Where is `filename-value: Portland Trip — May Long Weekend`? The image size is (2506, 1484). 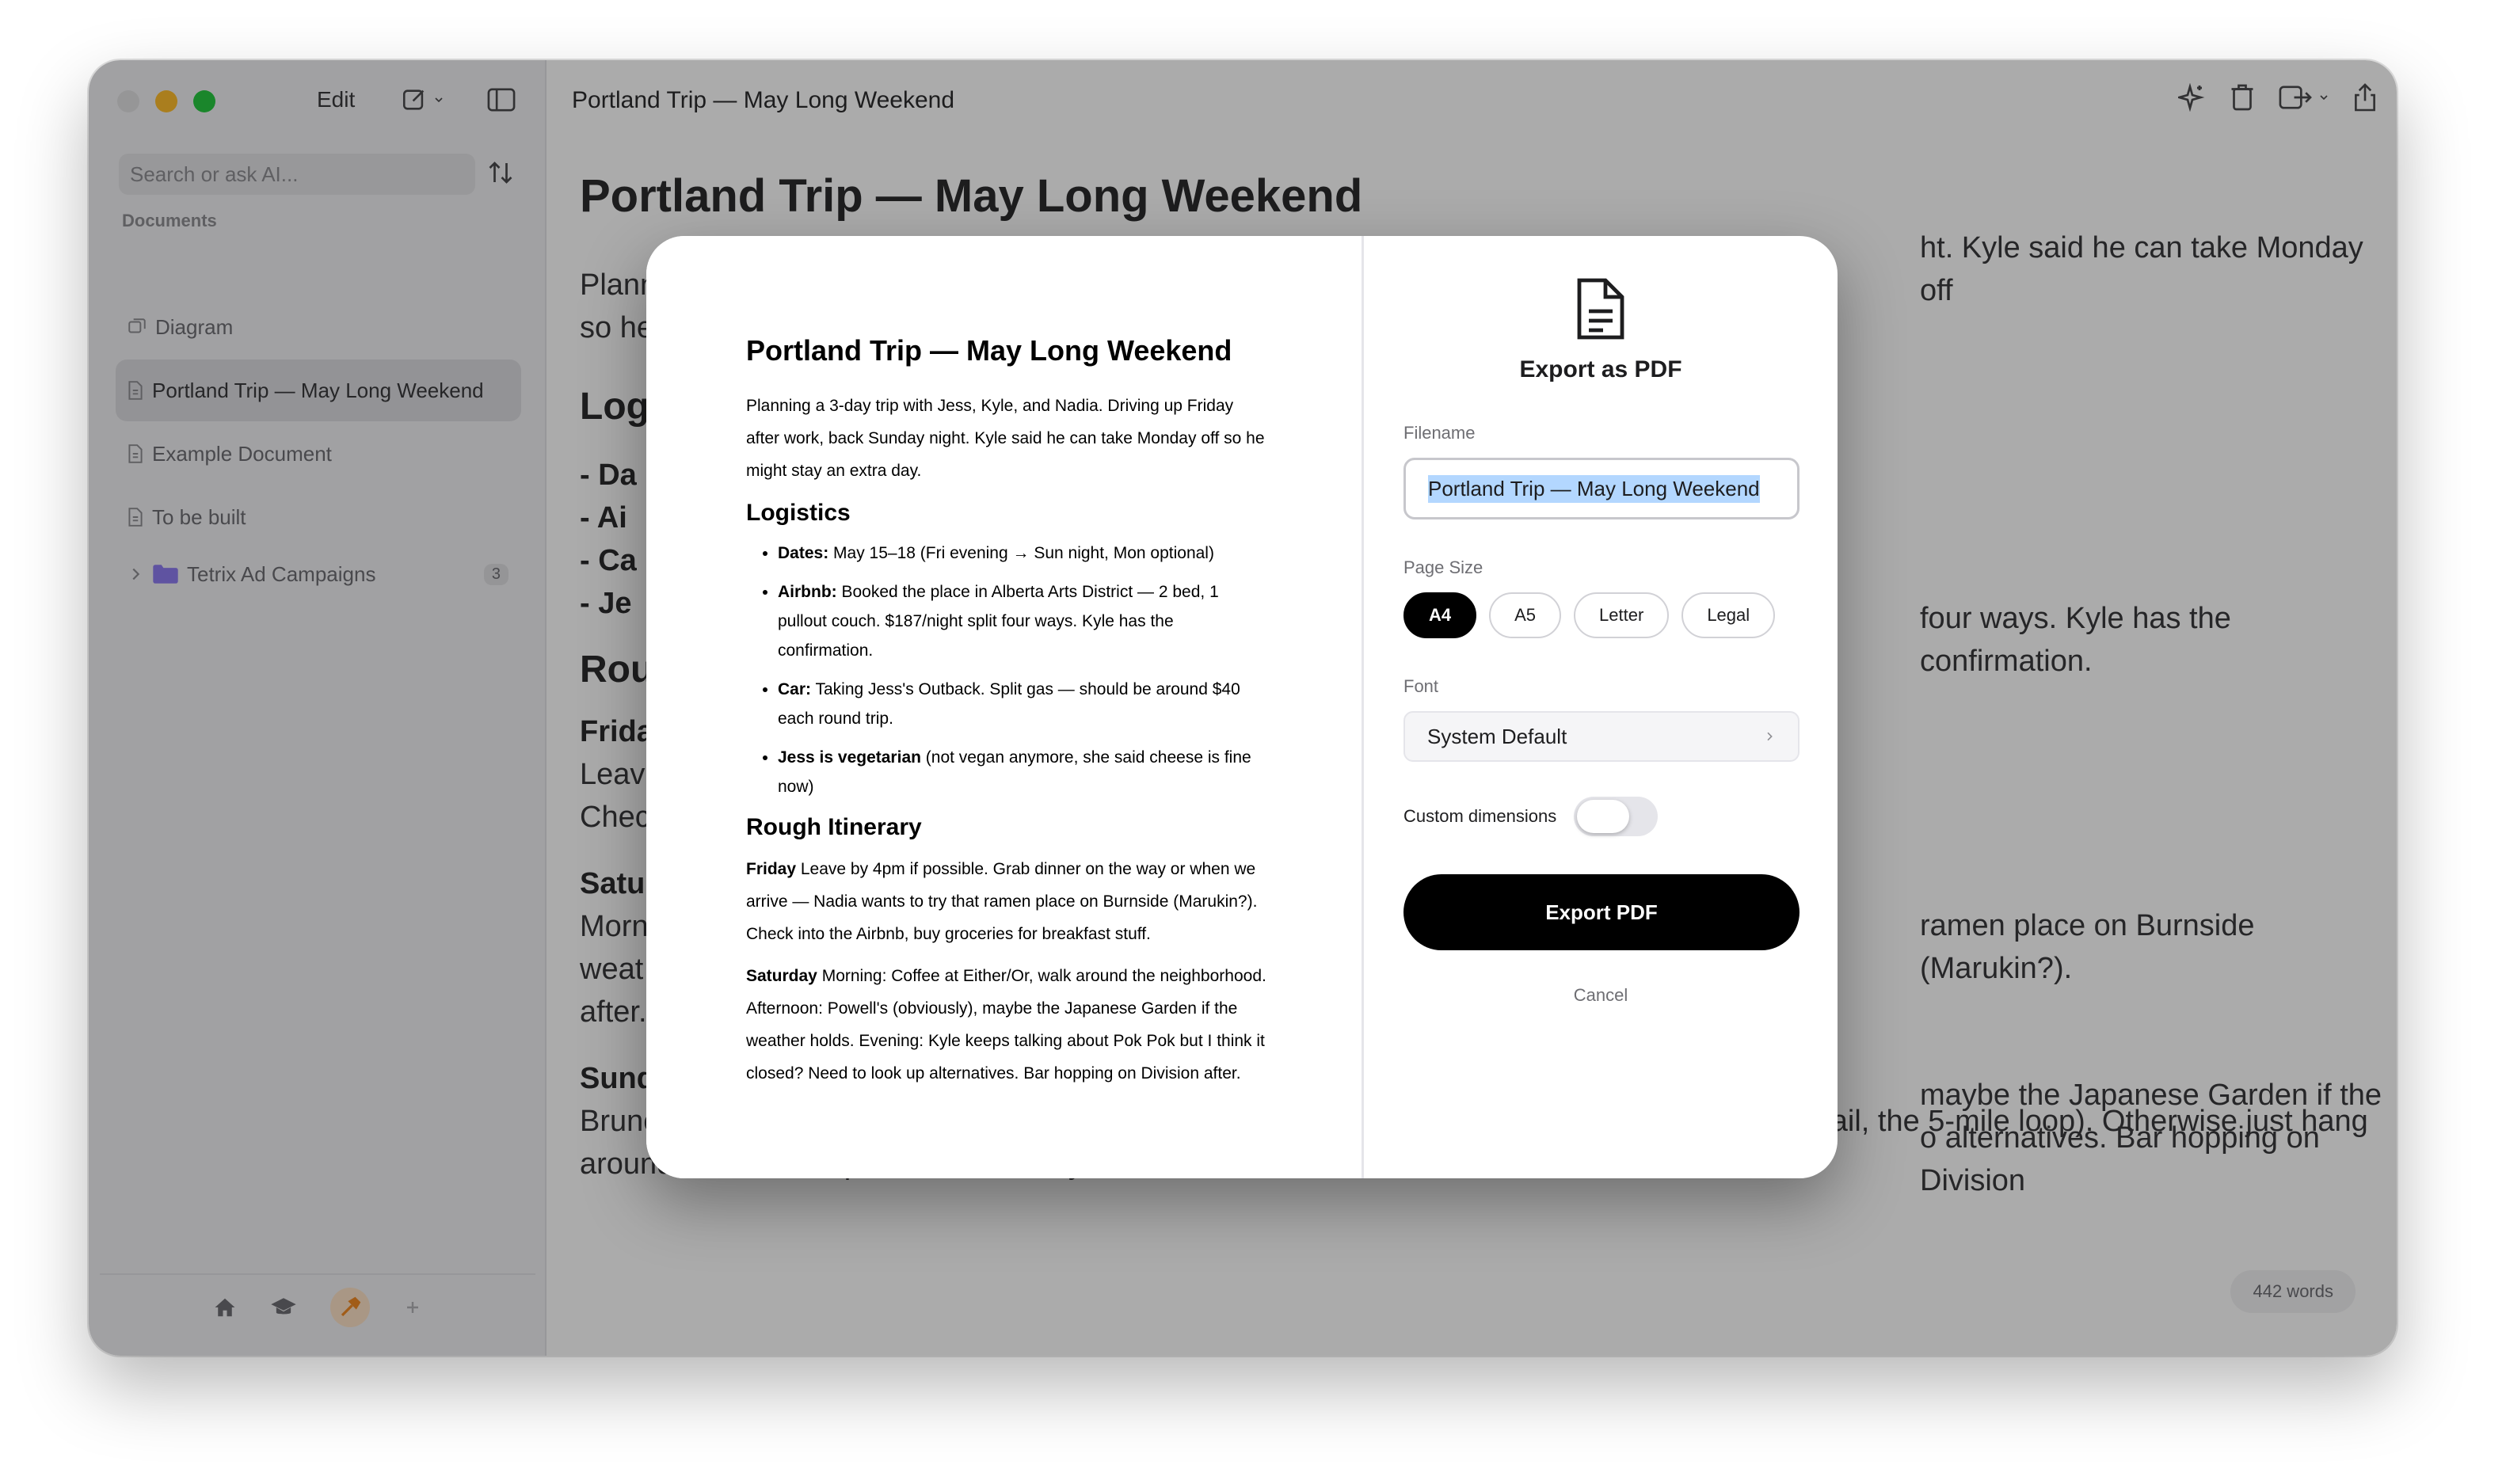
filename-value: Portland Trip — May Long Weekend is located at coordinates (1594, 489).